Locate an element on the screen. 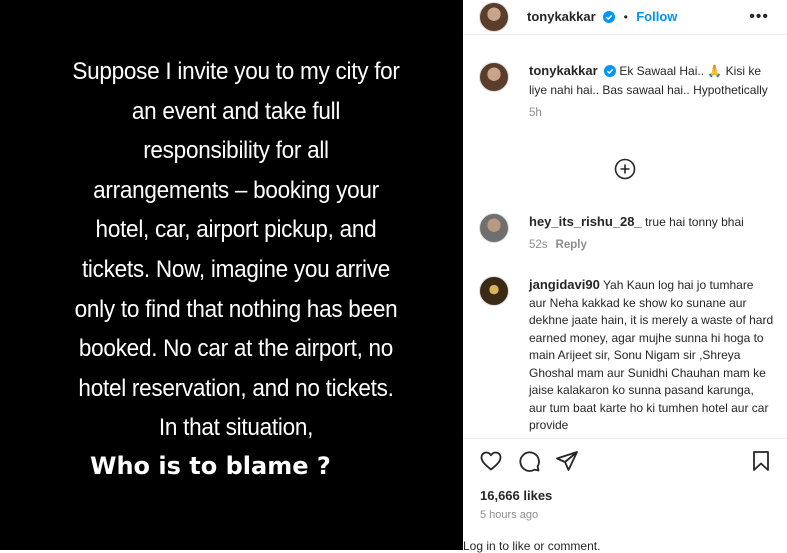 The width and height of the screenshot is (787, 553). story-line: responsibility for all is located at coordinates (236, 151).